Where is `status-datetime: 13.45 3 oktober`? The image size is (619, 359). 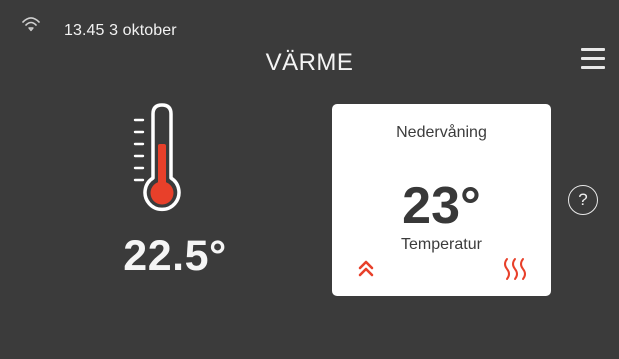
status-datetime: 13.45 3 oktober is located at coordinates (120, 30).